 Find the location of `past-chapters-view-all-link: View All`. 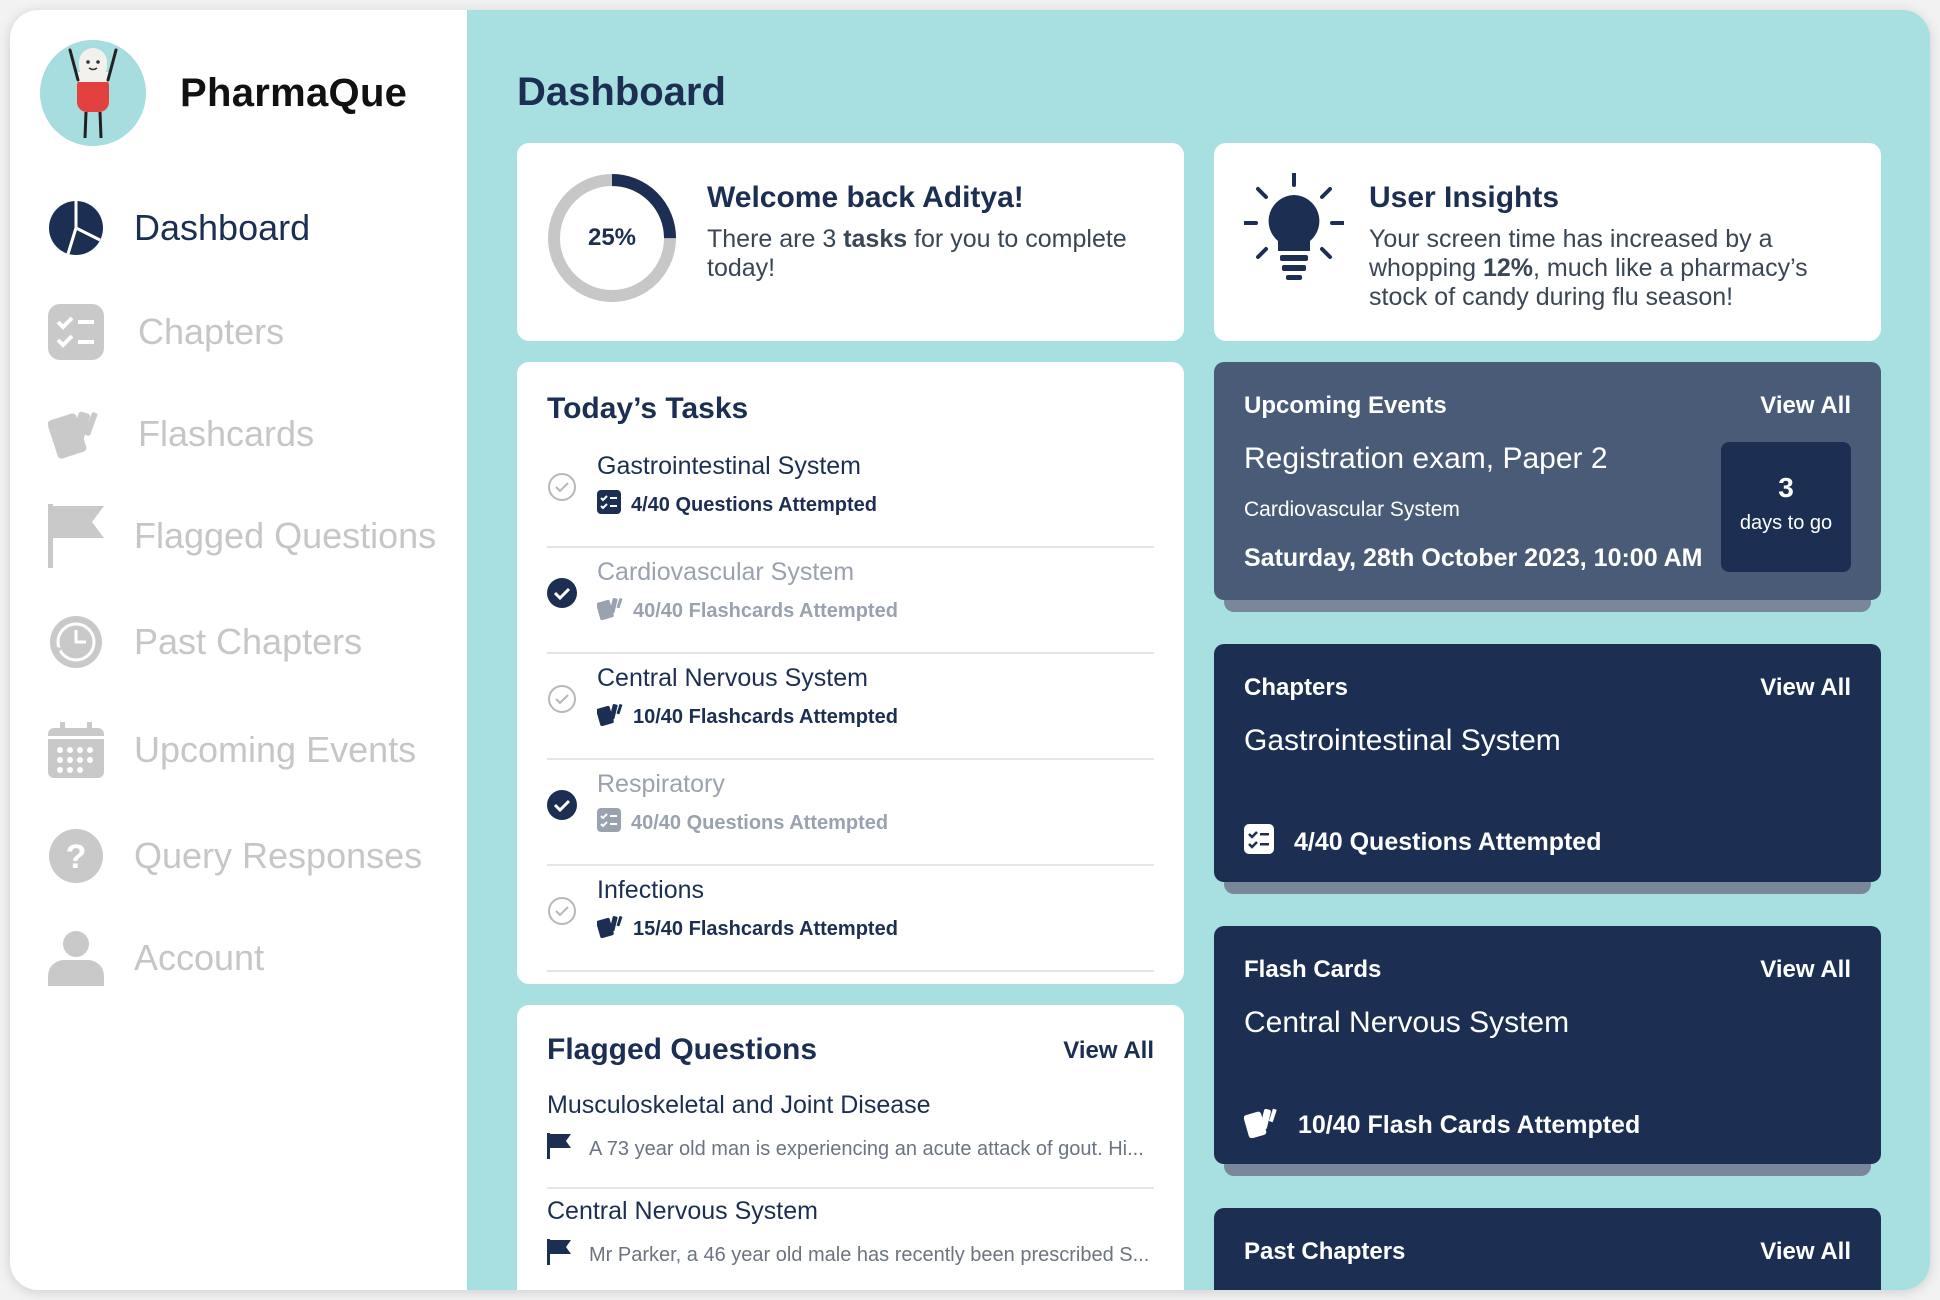

past-chapters-view-all-link: View All is located at coordinates (1805, 1252).